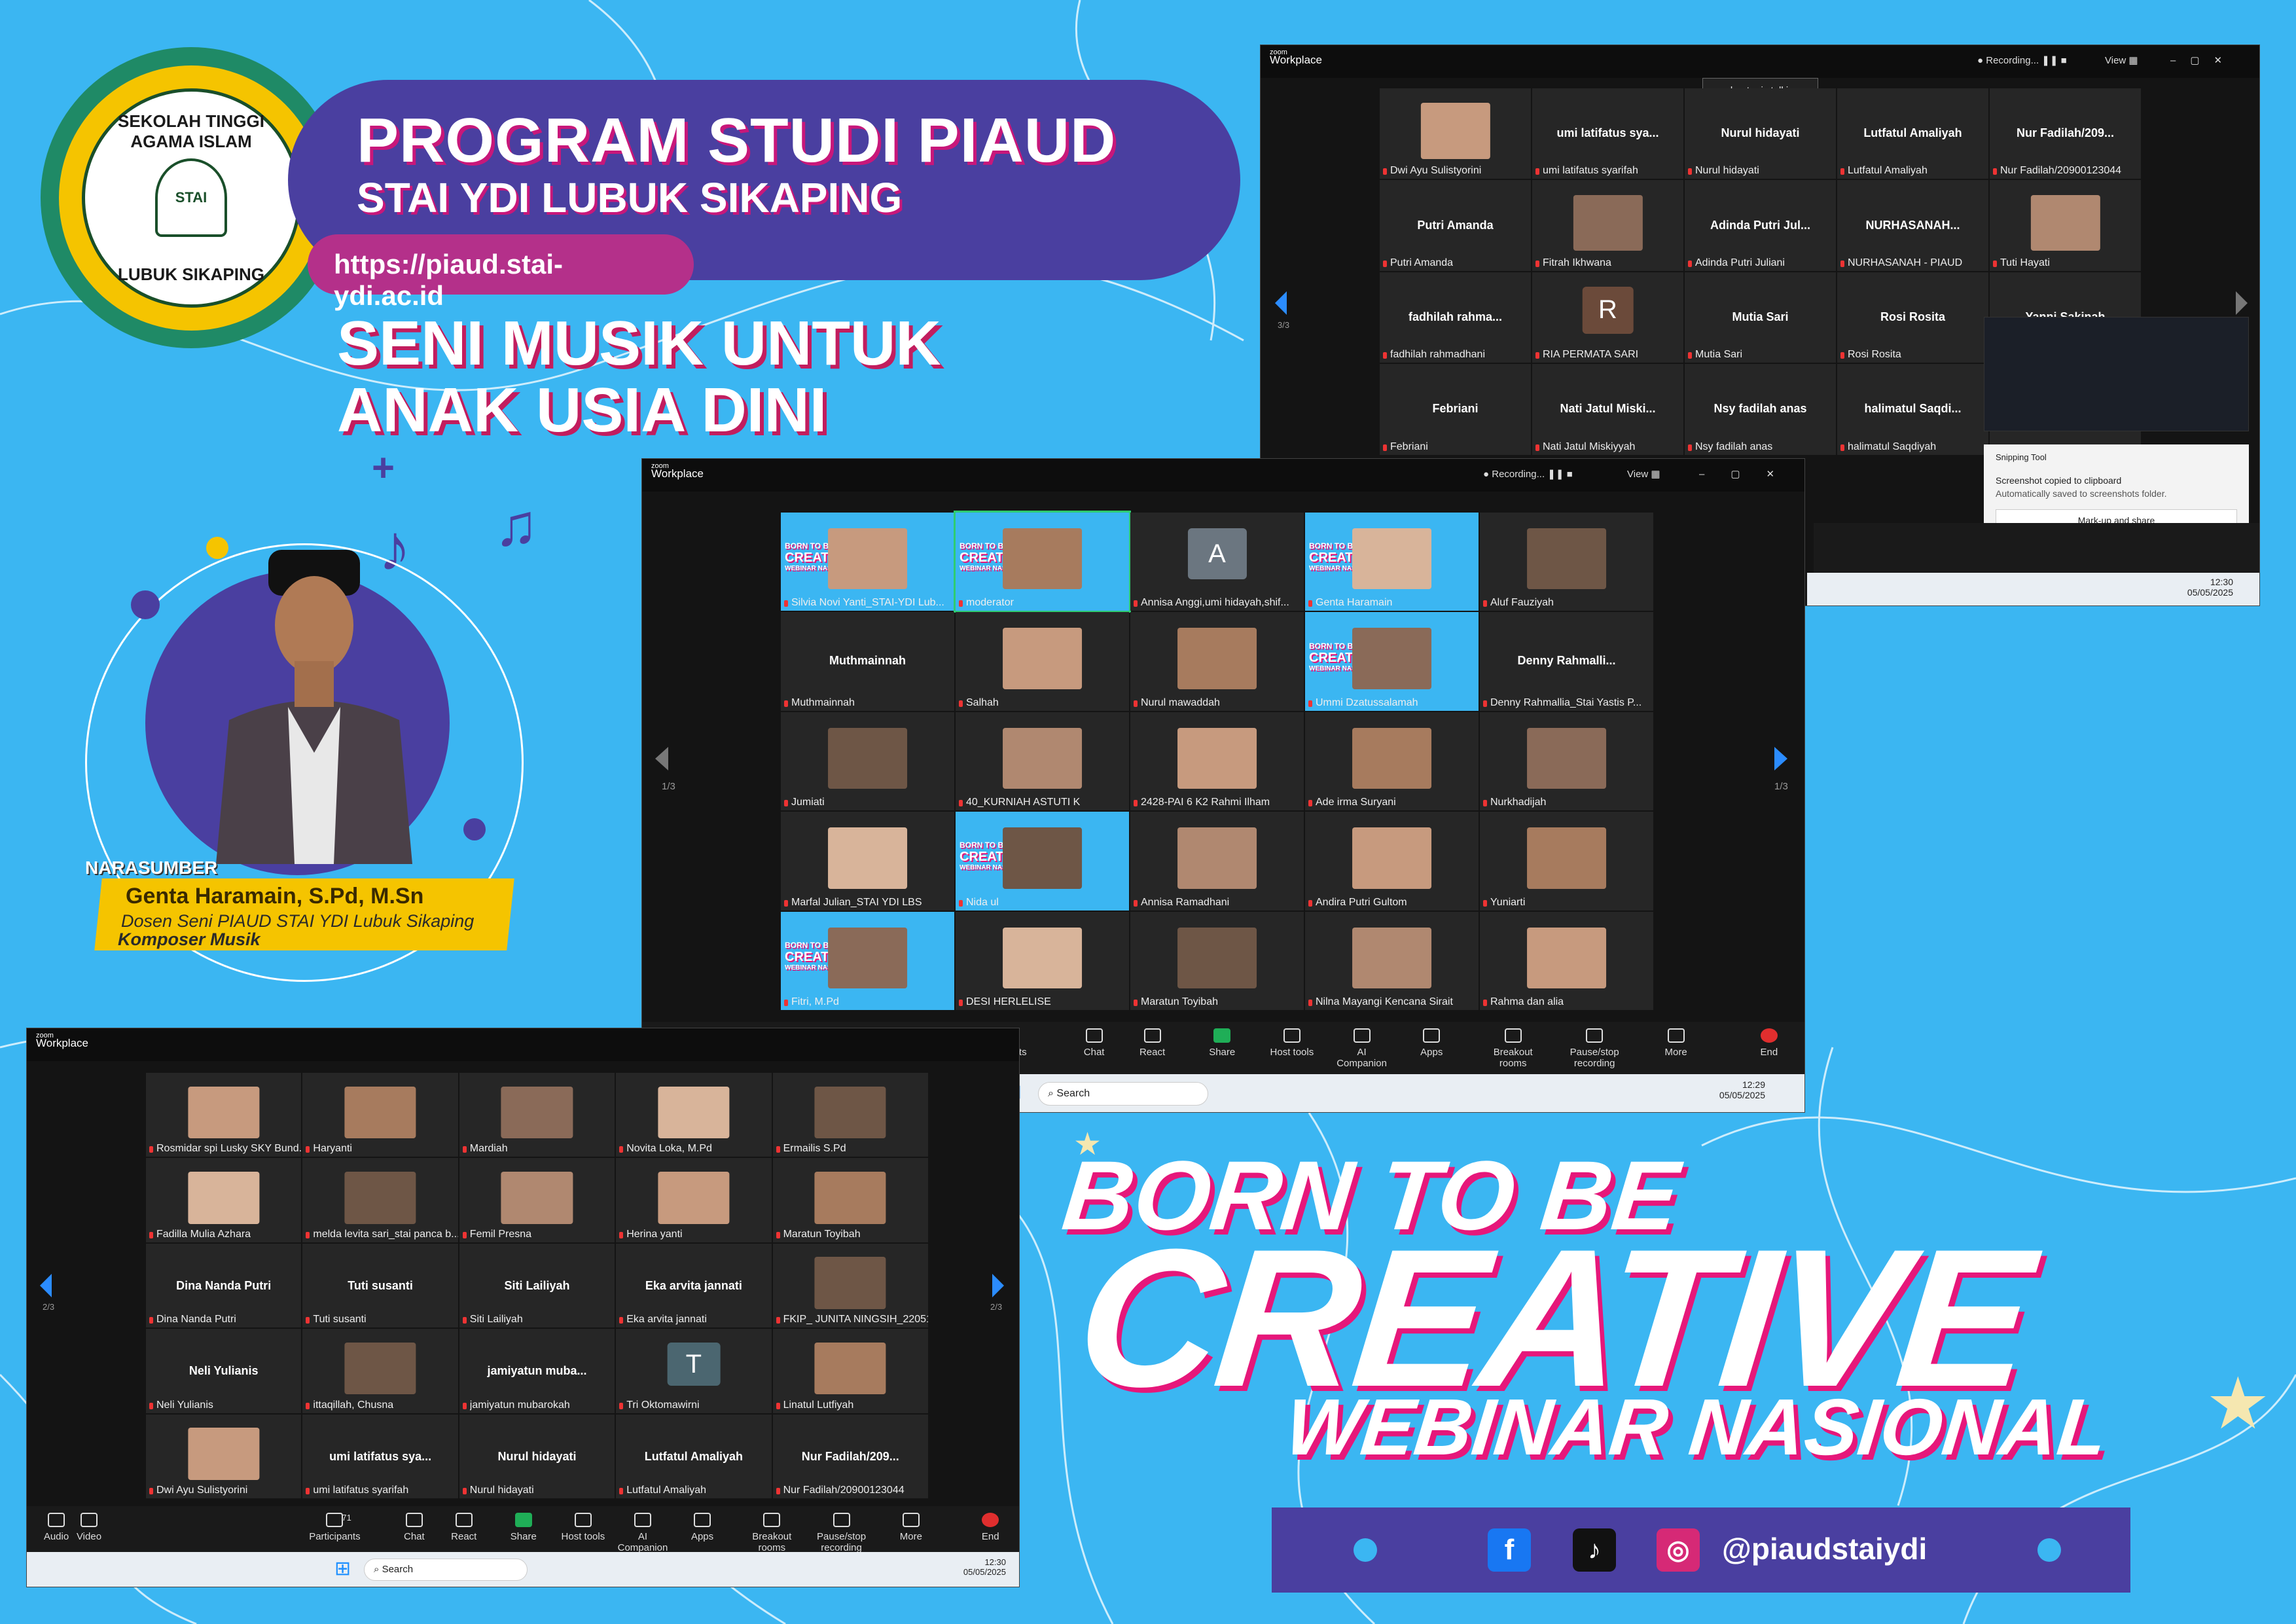 The height and width of the screenshot is (1624, 2296). What do you see at coordinates (380, 1371) in the screenshot?
I see `participant-tile: ittaqillah, Chusna` at bounding box center [380, 1371].